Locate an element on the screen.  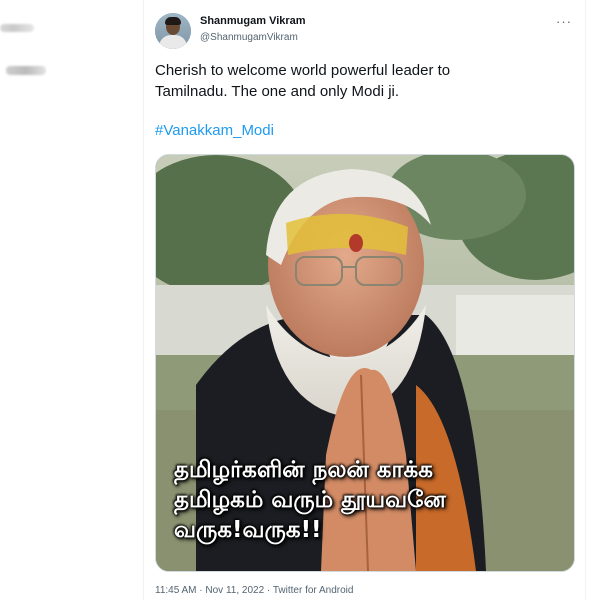
caption-line: தமிழகம் வரும் தூயவனே is located at coordinates (310, 500).